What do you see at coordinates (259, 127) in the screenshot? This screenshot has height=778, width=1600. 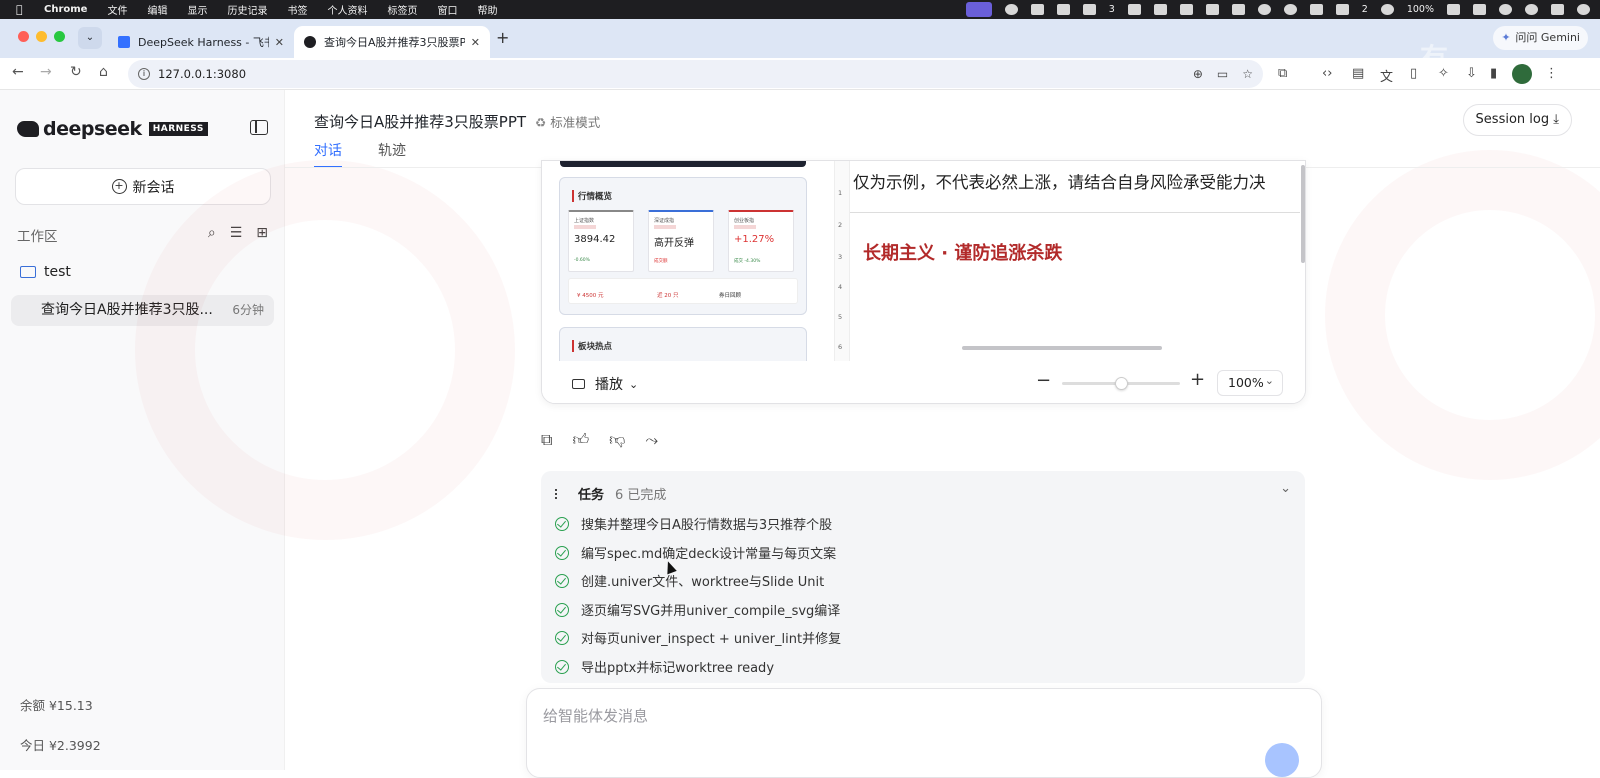 I see `sidebar-collapse-icon` at bounding box center [259, 127].